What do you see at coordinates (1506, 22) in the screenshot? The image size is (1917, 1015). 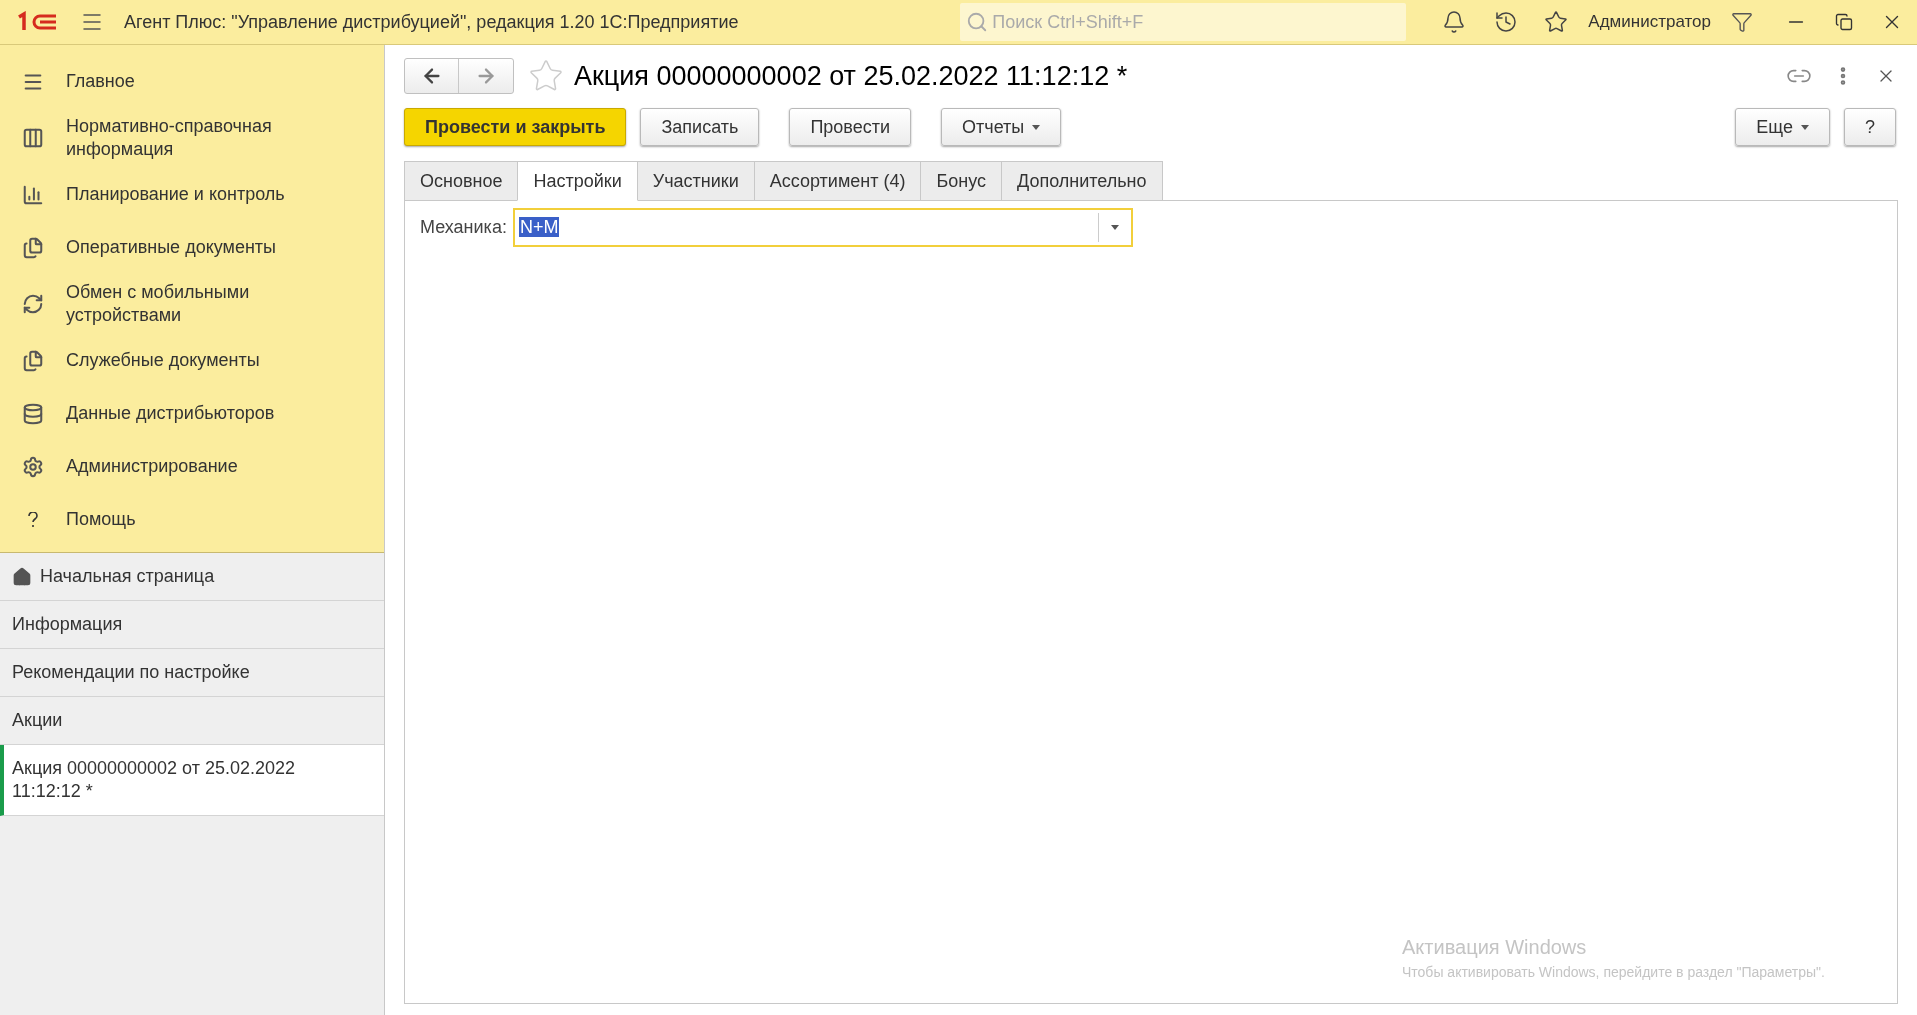 I see `history-icon` at bounding box center [1506, 22].